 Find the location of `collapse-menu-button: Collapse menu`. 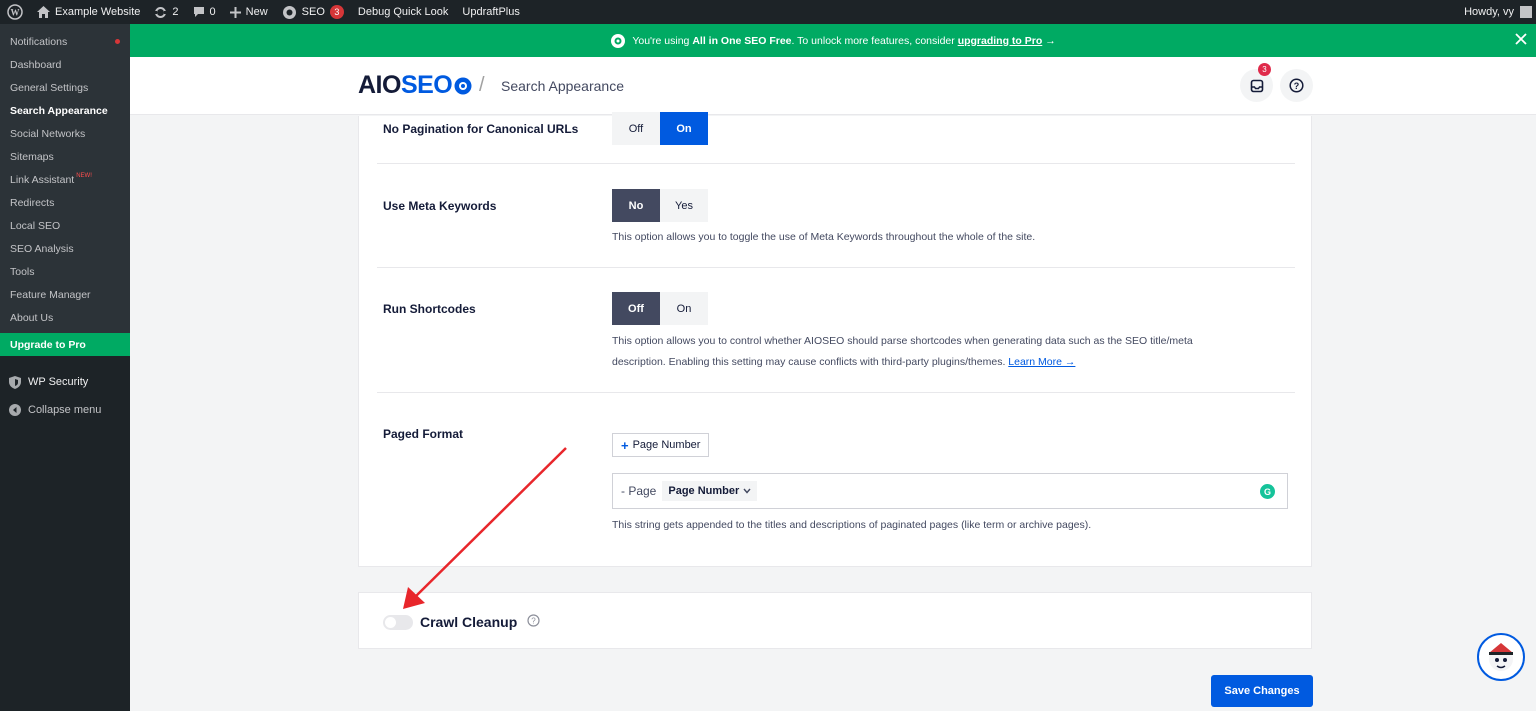

collapse-menu-button: Collapse menu is located at coordinates (65, 410).